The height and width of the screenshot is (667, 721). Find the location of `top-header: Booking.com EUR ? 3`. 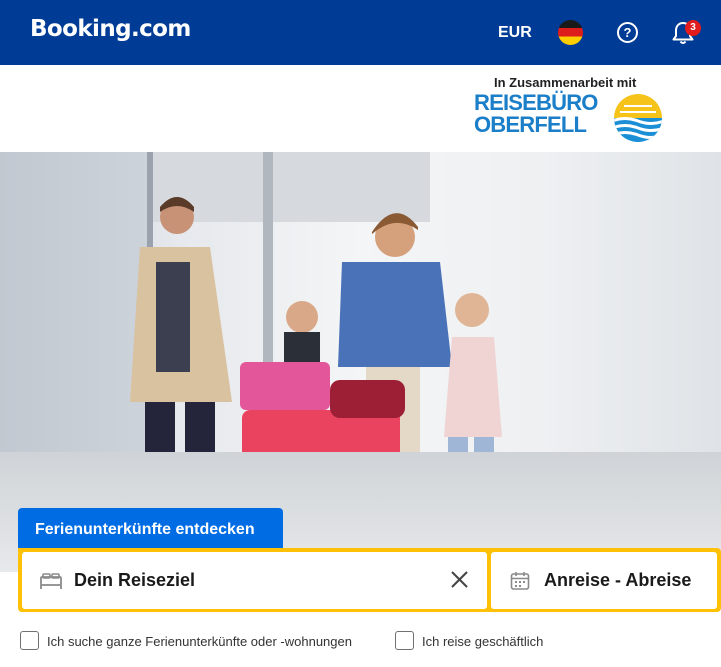

top-header: Booking.com EUR ? 3 is located at coordinates (360, 32).